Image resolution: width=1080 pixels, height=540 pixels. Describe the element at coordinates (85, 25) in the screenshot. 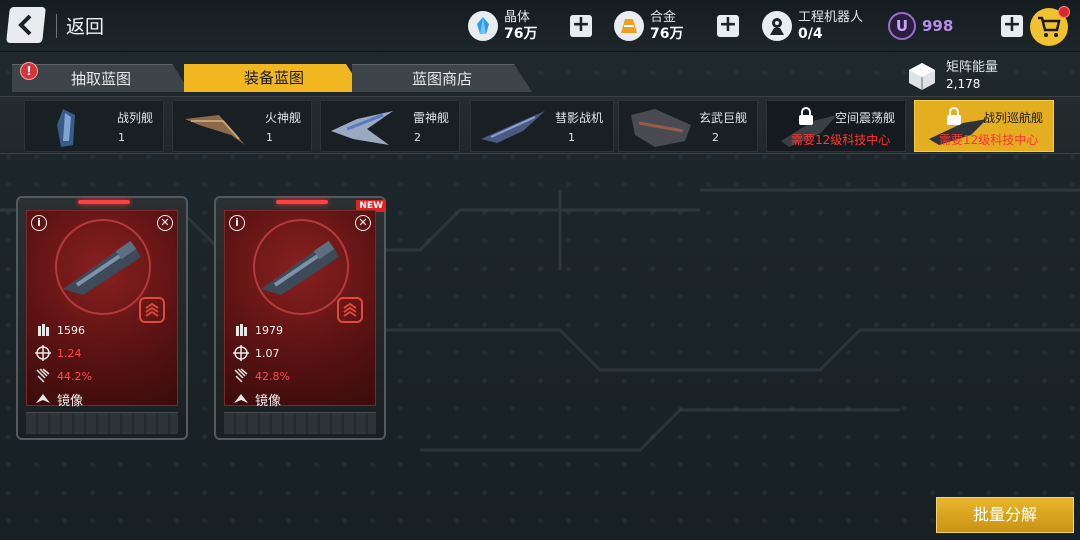

I see `back-label: 返回` at that location.